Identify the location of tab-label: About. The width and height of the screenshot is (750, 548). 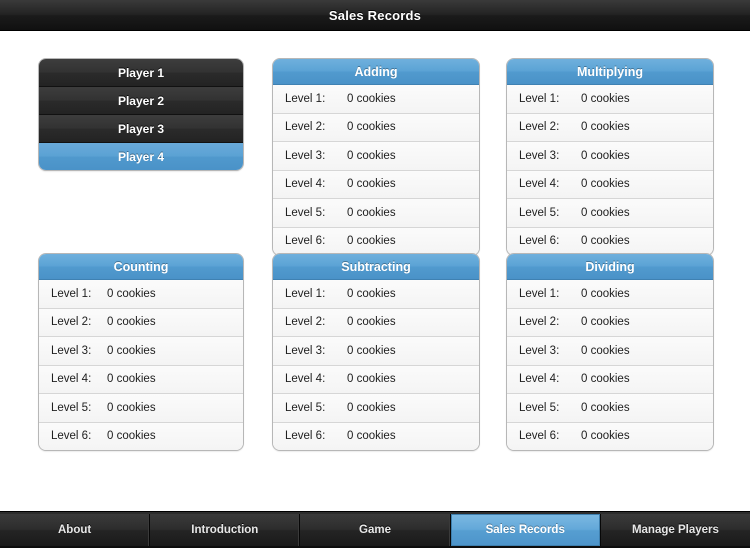
(74, 530).